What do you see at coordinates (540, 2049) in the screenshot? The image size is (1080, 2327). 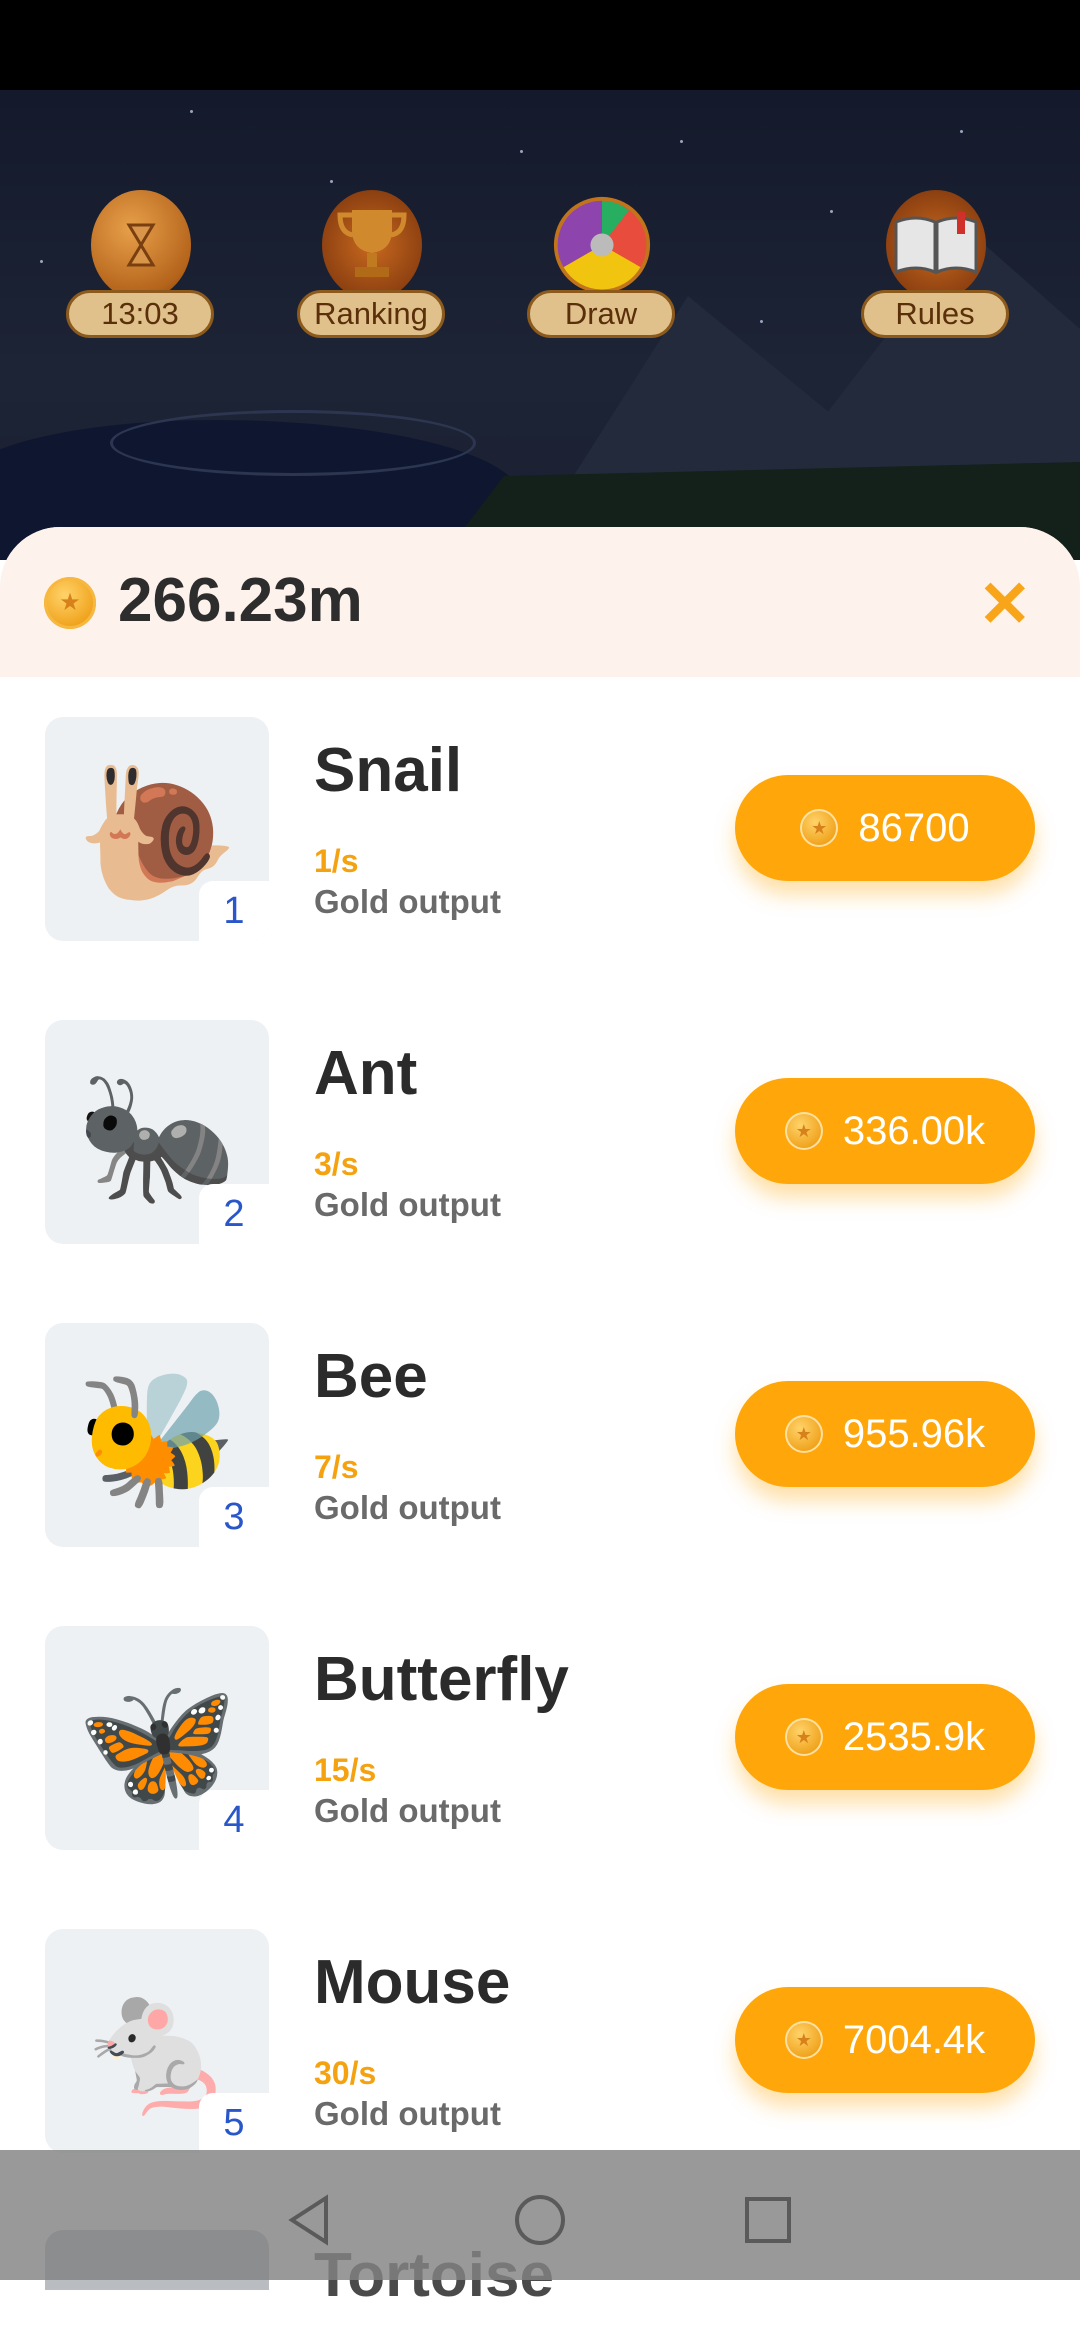 I see `list-item: 🐁 5 Mouse 30/s Gold output 7004.4k` at bounding box center [540, 2049].